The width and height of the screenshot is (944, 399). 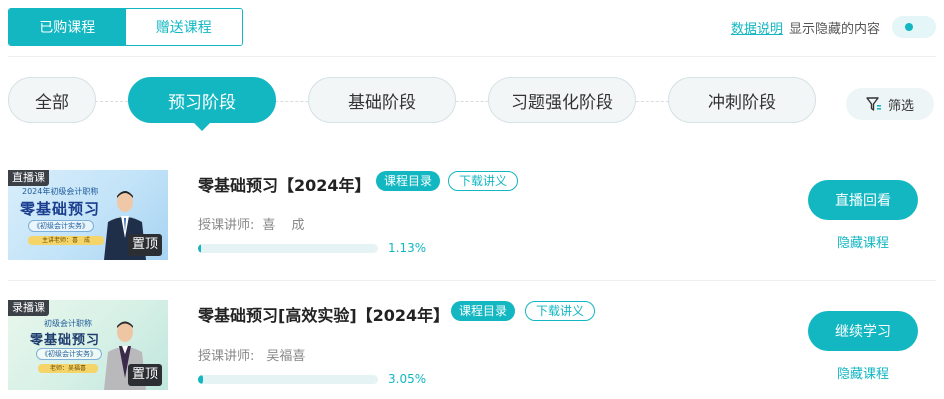 What do you see at coordinates (28, 178) in the screenshot?
I see `live-course-badge: 直播课` at bounding box center [28, 178].